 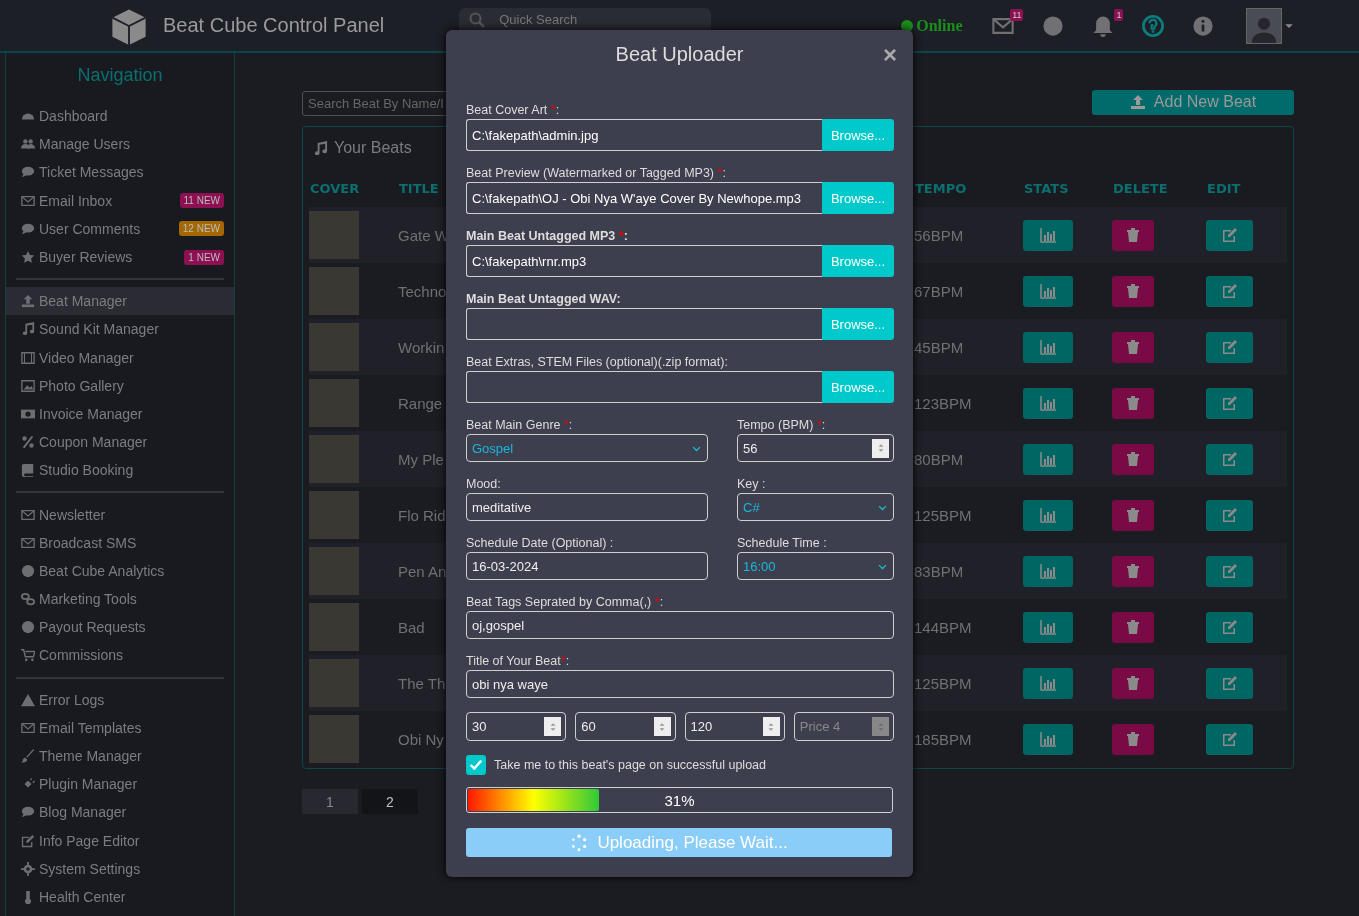 I want to click on sidebar-item: Theme Manager, so click(x=120, y=756).